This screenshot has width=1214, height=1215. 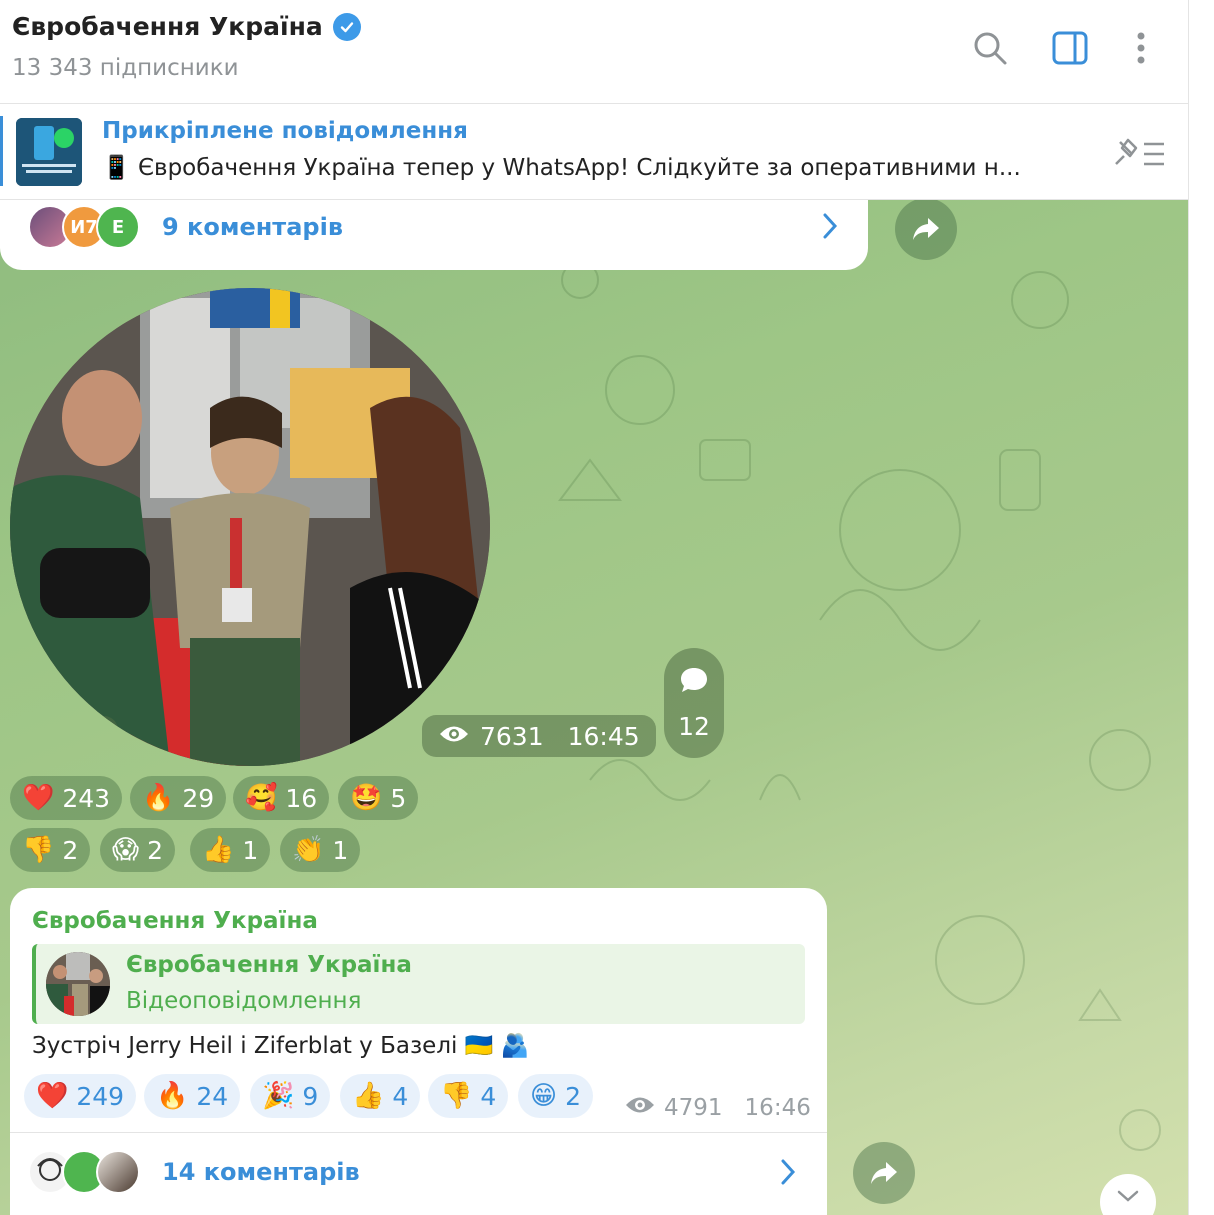 What do you see at coordinates (1070, 48) in the screenshot?
I see `sidebar-toggle-icon` at bounding box center [1070, 48].